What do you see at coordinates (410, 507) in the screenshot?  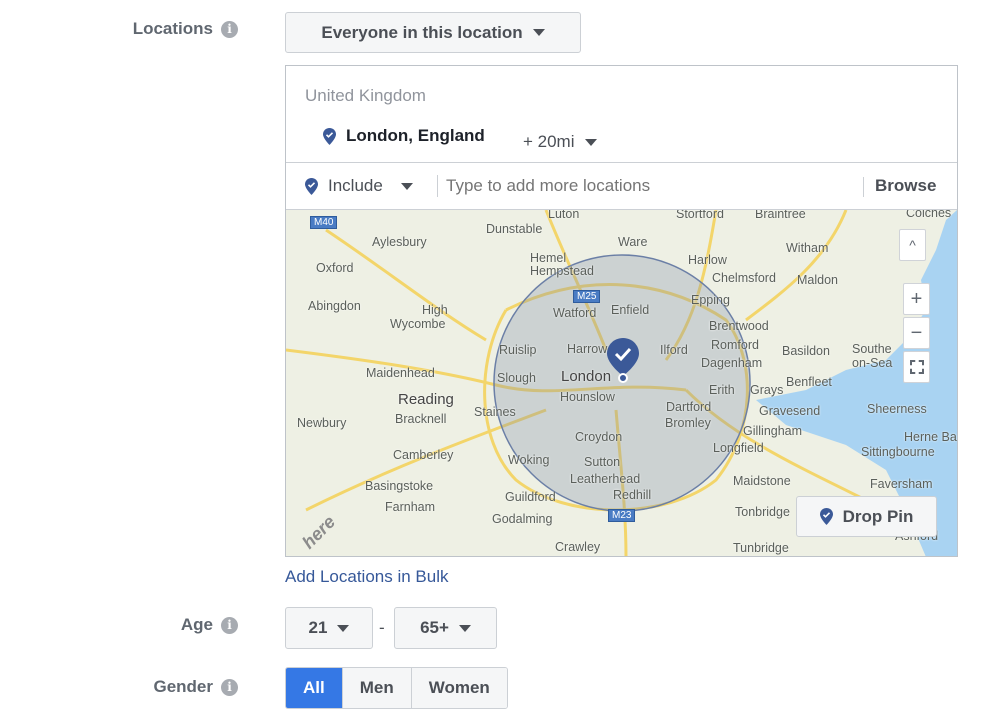 I see `map-town-label: Farnham` at bounding box center [410, 507].